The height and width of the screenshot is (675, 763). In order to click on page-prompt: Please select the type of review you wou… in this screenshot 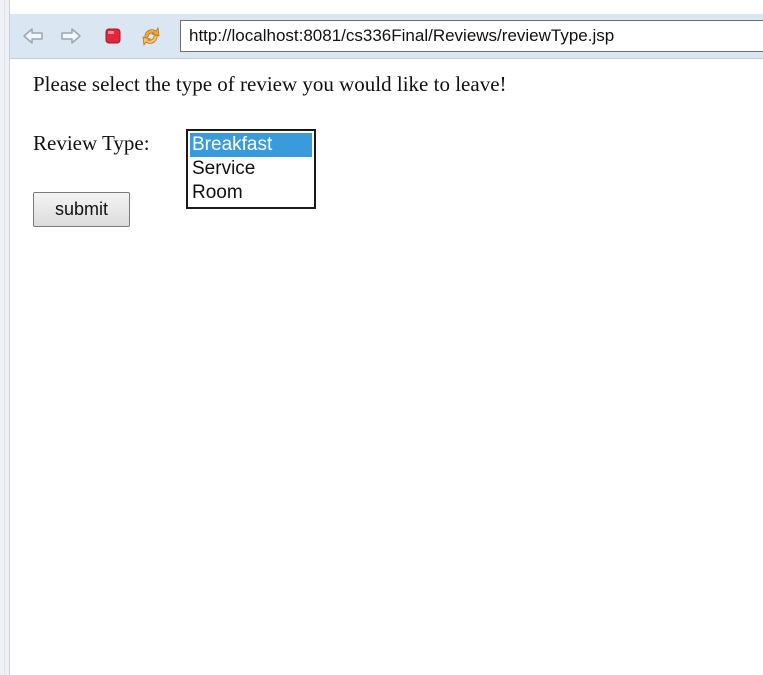, I will do `click(270, 84)`.